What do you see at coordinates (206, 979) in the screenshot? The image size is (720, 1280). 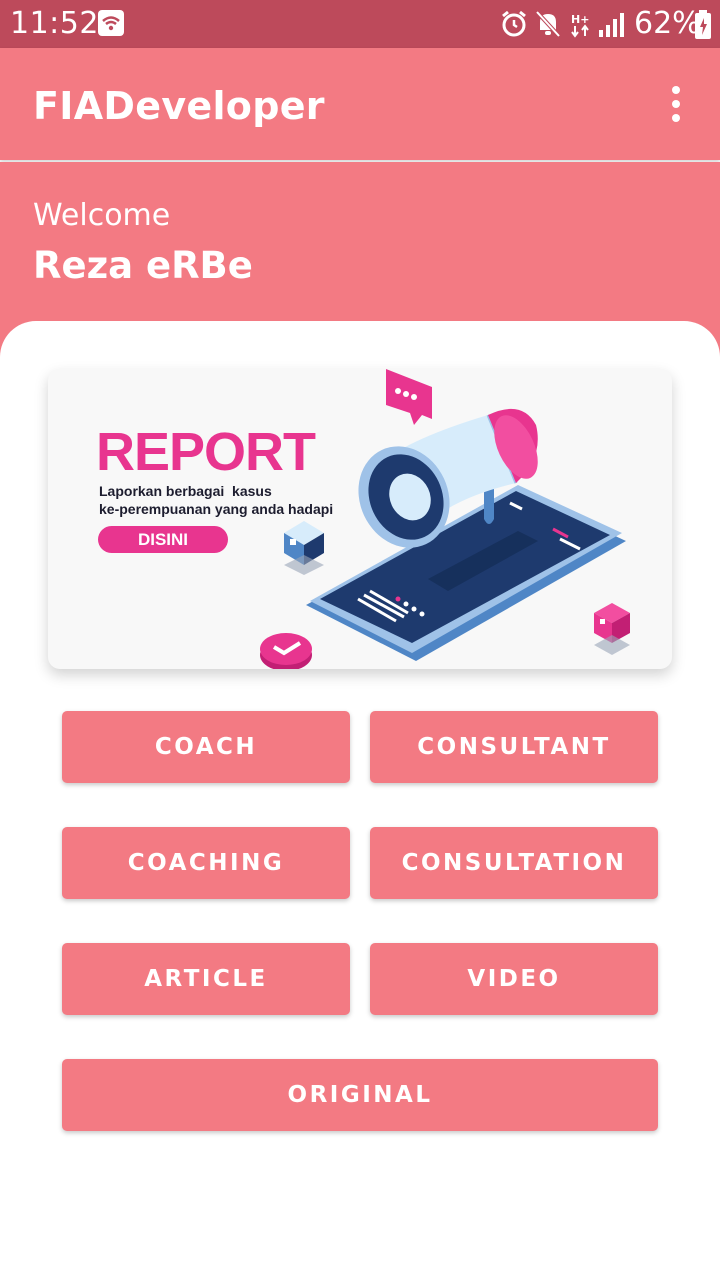 I see `article-button: ARTICLE` at bounding box center [206, 979].